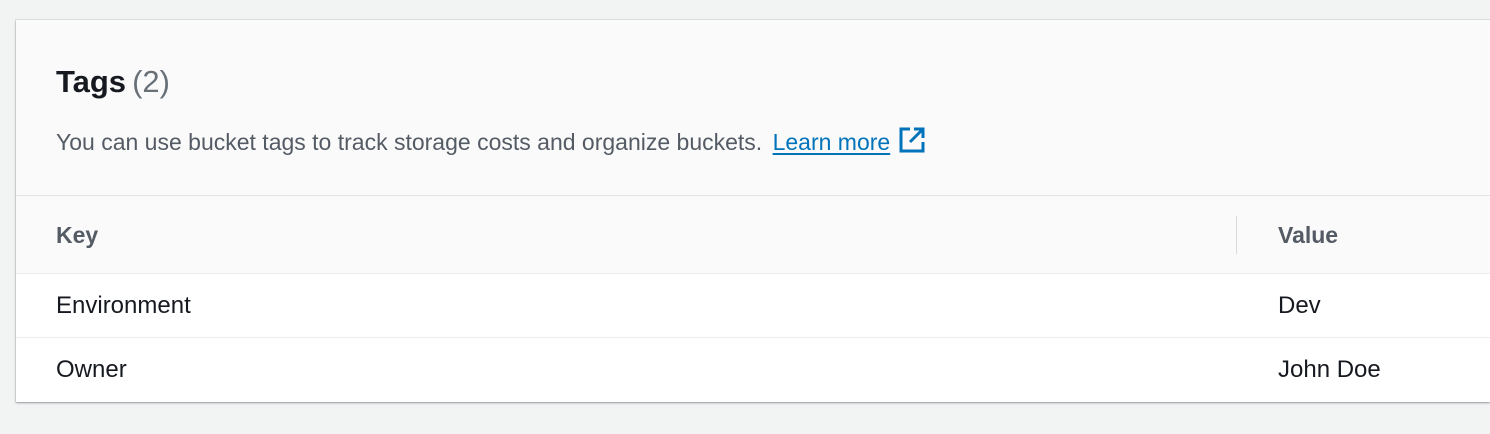 This screenshot has height=434, width=1490. Describe the element at coordinates (1236, 235) in the screenshot. I see `column-divider` at that location.